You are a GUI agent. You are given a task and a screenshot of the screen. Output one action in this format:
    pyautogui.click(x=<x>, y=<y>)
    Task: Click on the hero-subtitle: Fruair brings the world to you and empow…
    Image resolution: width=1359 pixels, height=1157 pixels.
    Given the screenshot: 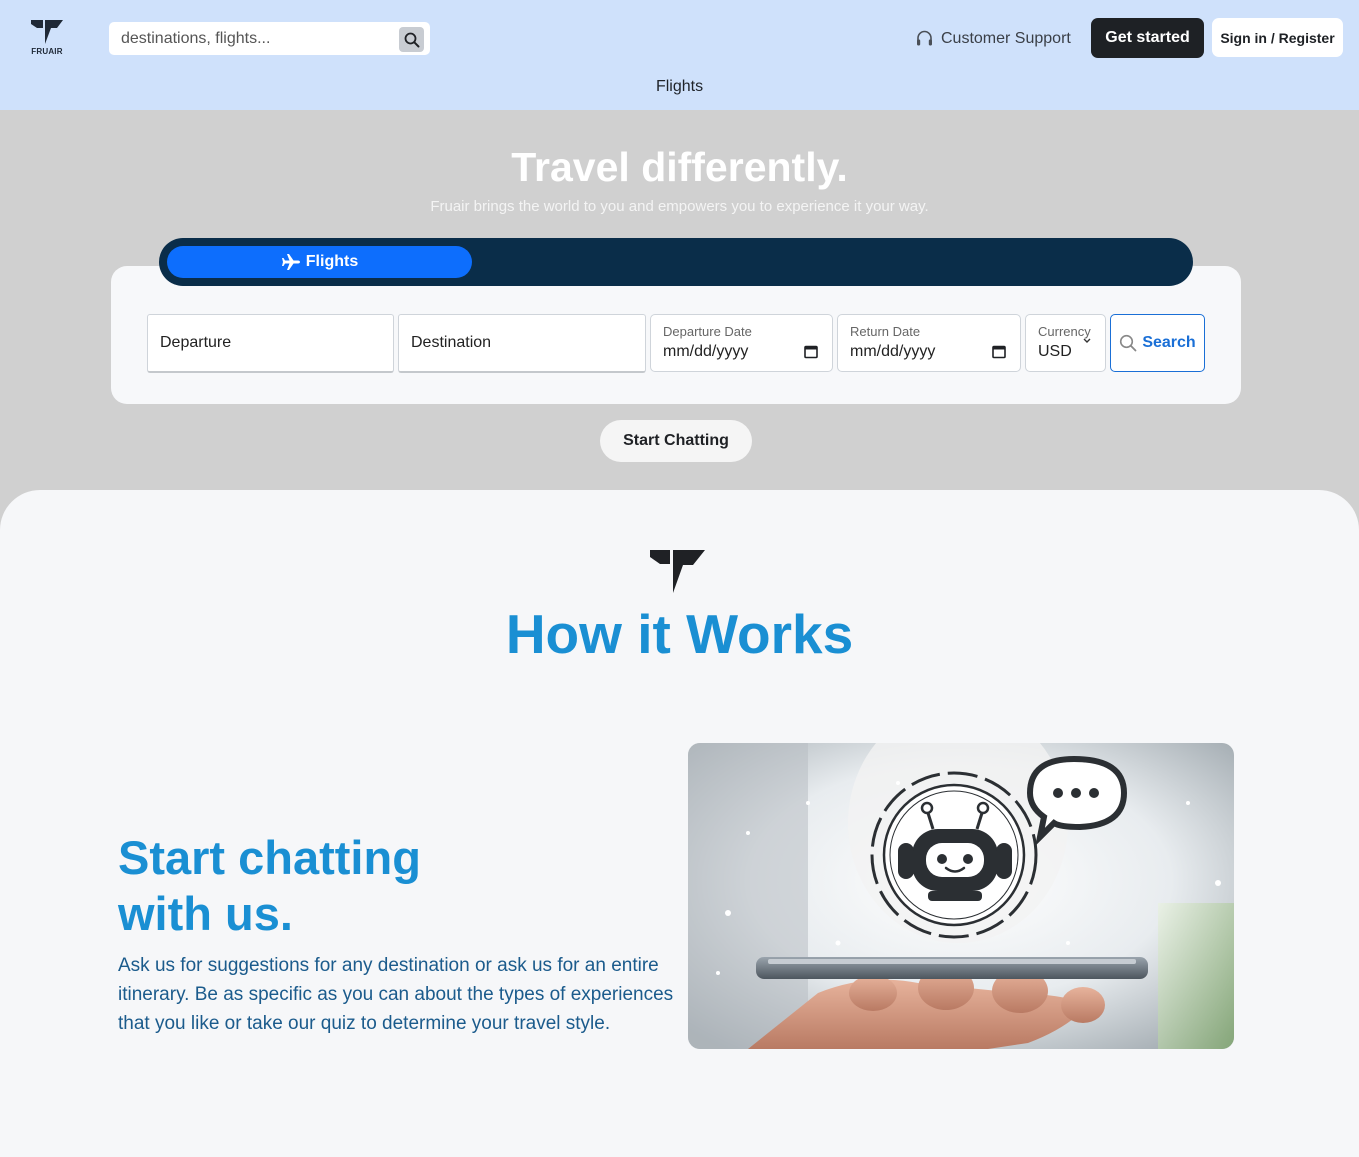 What is the action you would take?
    pyautogui.click(x=679, y=206)
    